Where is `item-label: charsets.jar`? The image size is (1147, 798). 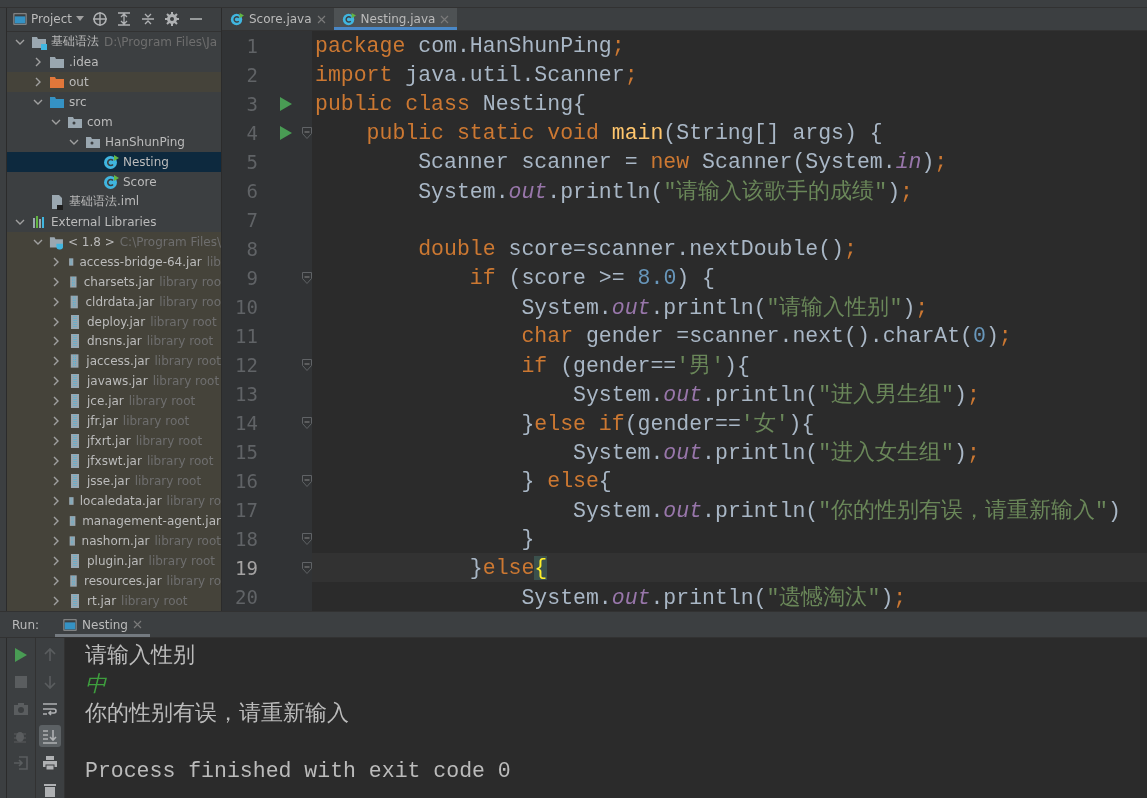 item-label: charsets.jar is located at coordinates (119, 281).